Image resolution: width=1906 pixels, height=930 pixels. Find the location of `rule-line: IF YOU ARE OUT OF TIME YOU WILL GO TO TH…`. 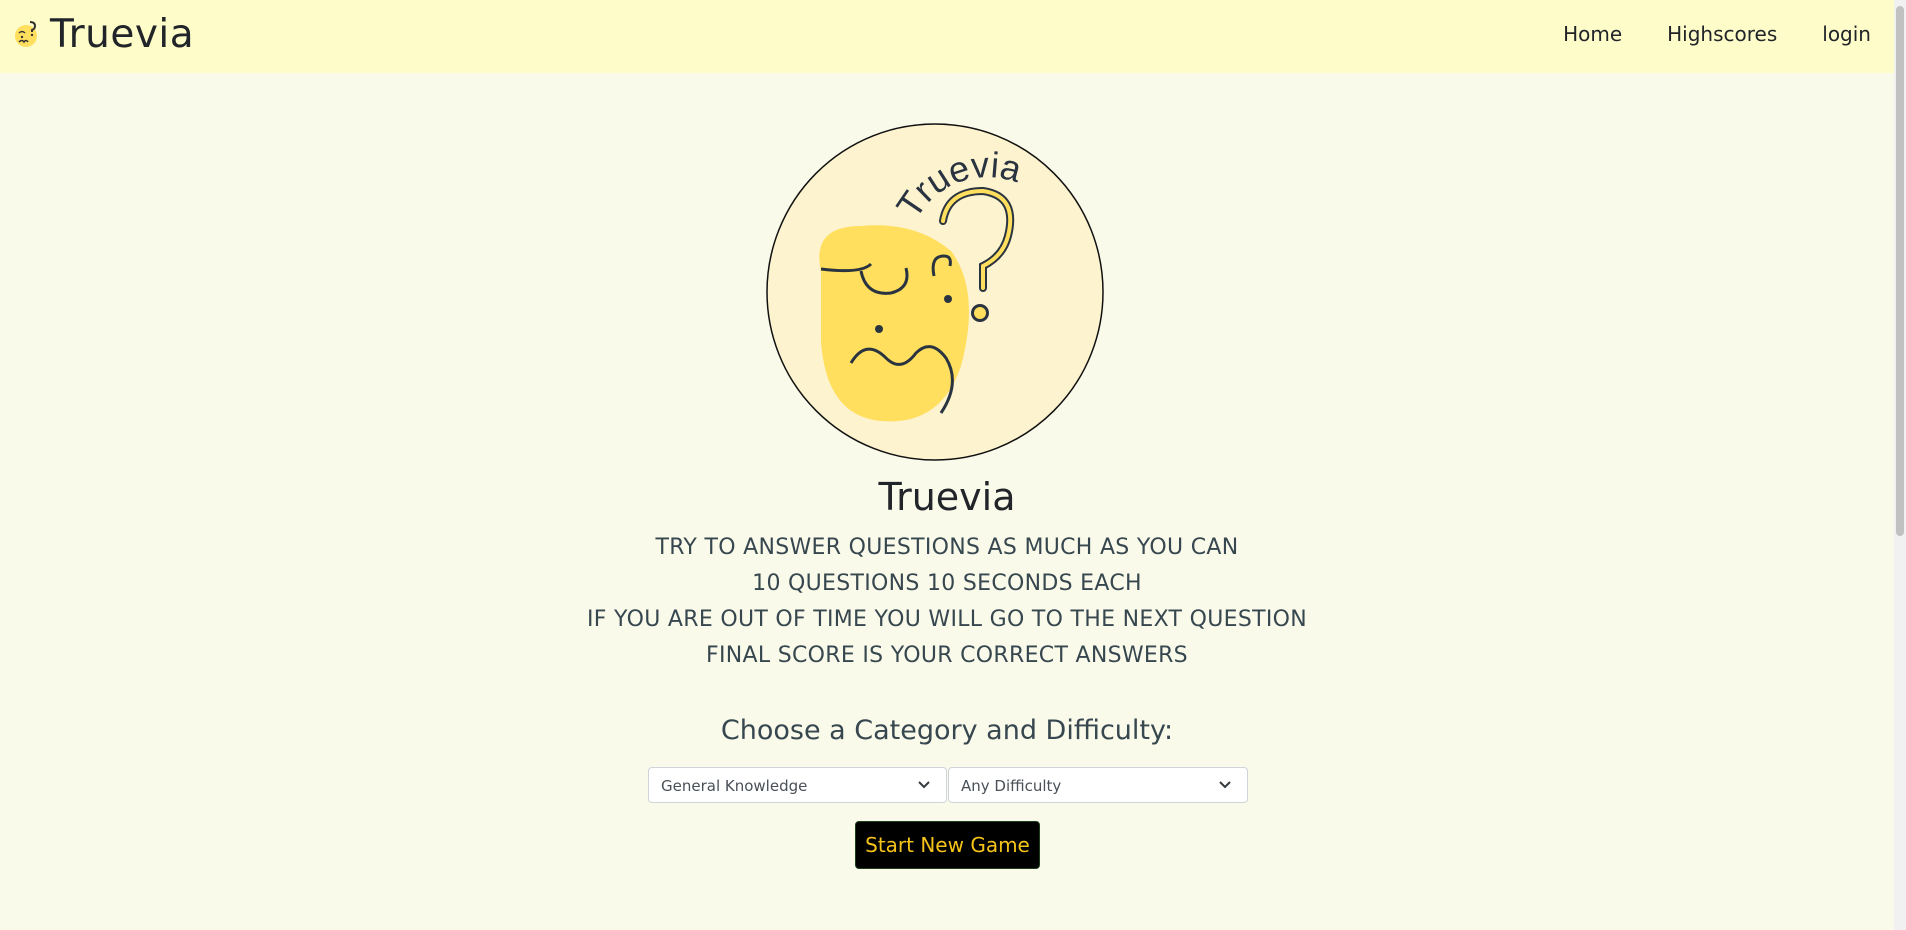

rule-line: IF YOU ARE OUT OF TIME YOU WILL GO TO TH… is located at coordinates (947, 619).